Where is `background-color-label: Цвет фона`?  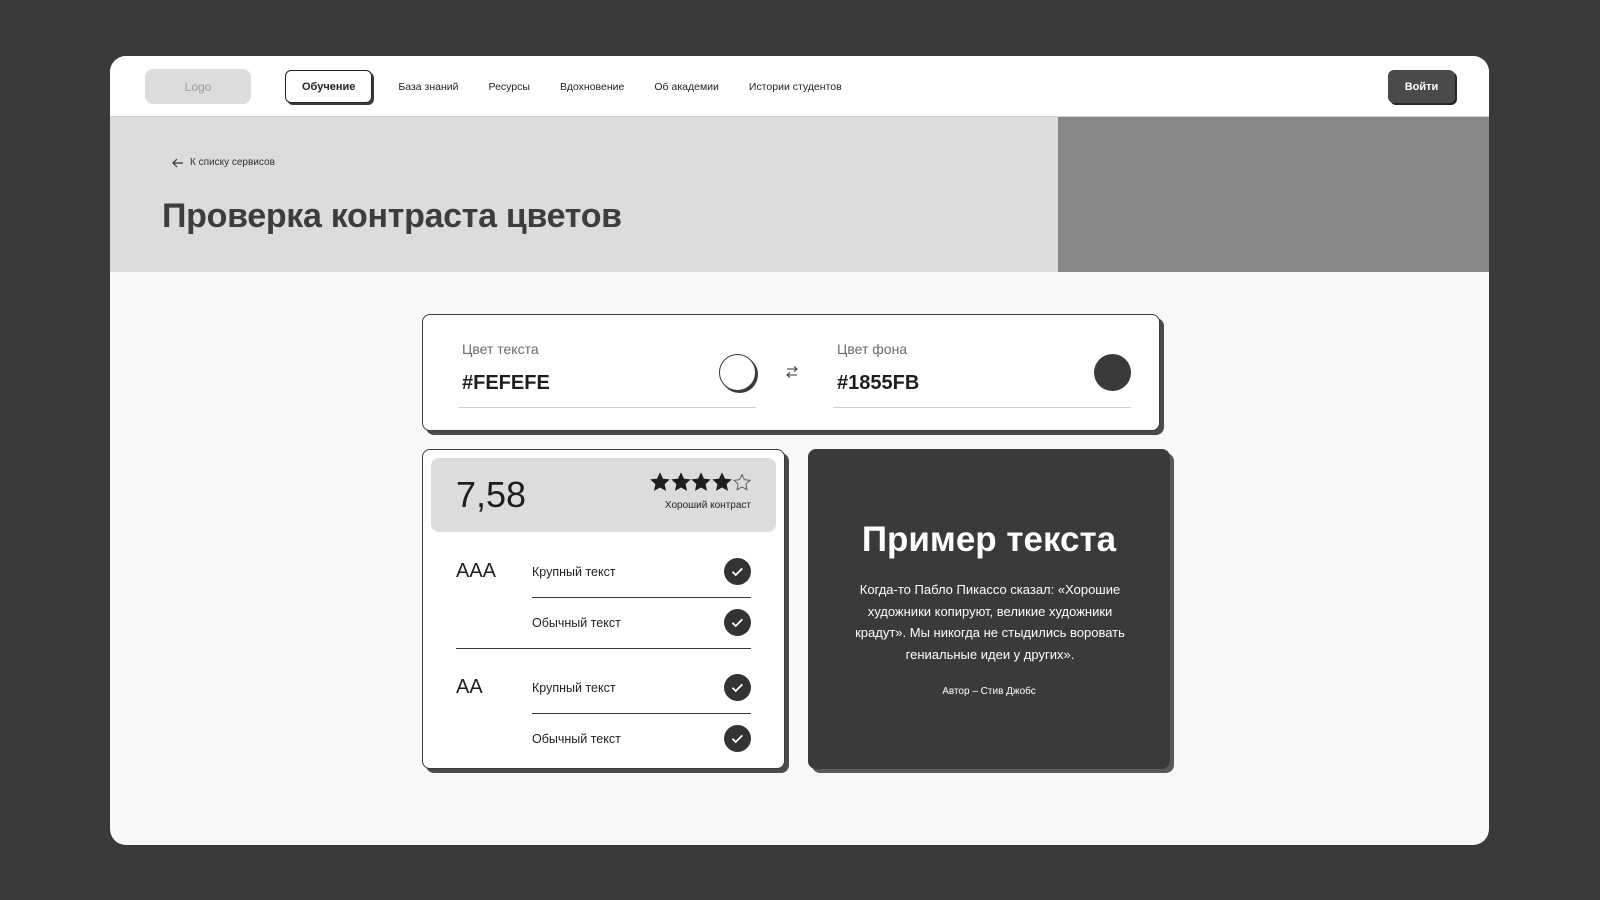
background-color-label: Цвет фона is located at coordinates (872, 349).